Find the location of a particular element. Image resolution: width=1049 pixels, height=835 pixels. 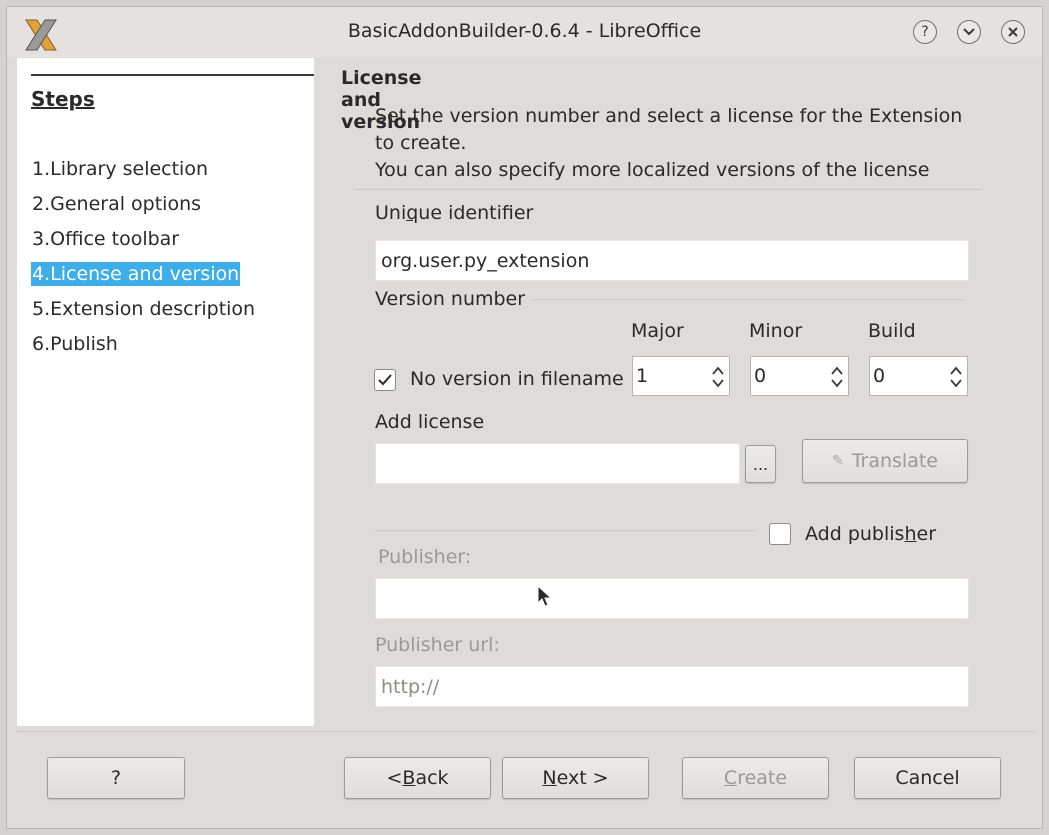

close-window-button is located at coordinates (1013, 32).